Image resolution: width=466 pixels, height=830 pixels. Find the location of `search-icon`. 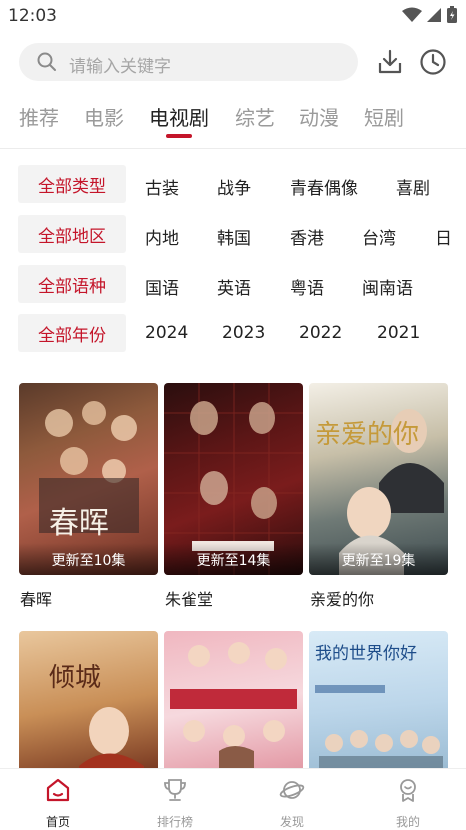

search-icon is located at coordinates (46, 61).